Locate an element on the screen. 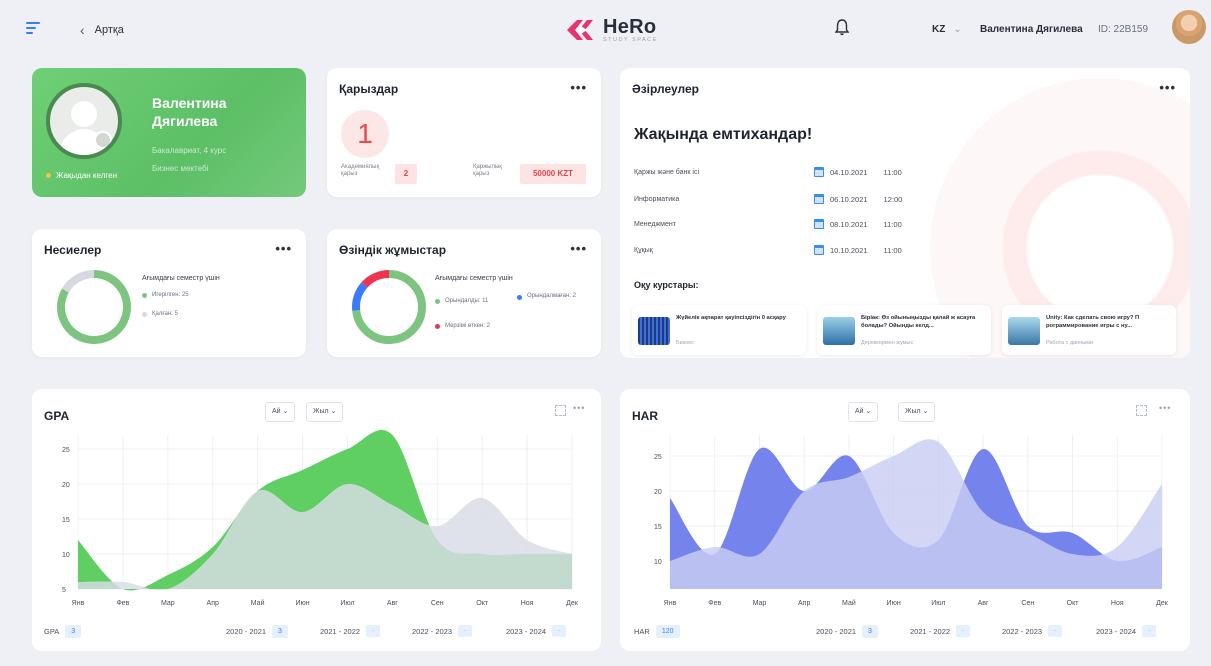 This screenshot has width=1211, height=666. legend-label: Орындалды: 11 is located at coordinates (467, 301).